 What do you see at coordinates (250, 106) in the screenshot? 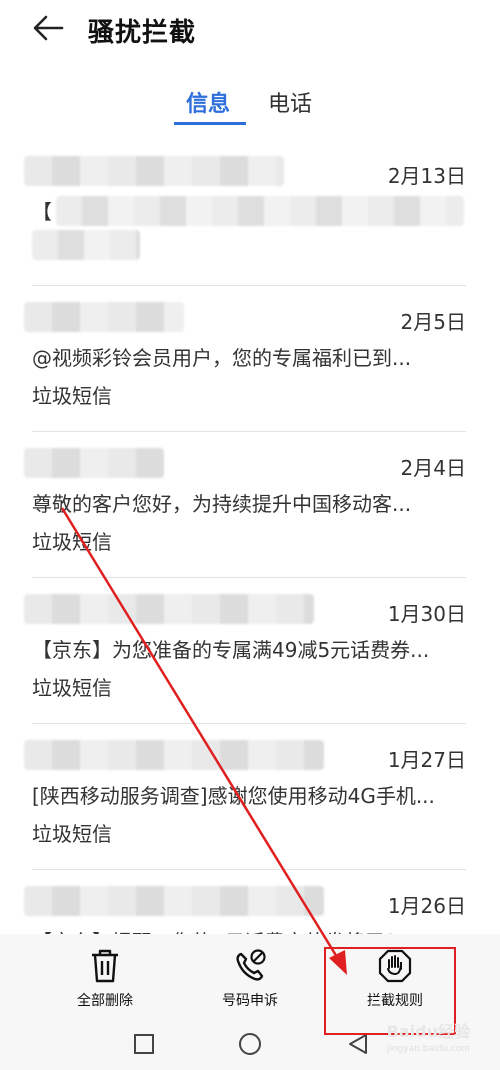
I see `tab-bar: 信息 电话` at bounding box center [250, 106].